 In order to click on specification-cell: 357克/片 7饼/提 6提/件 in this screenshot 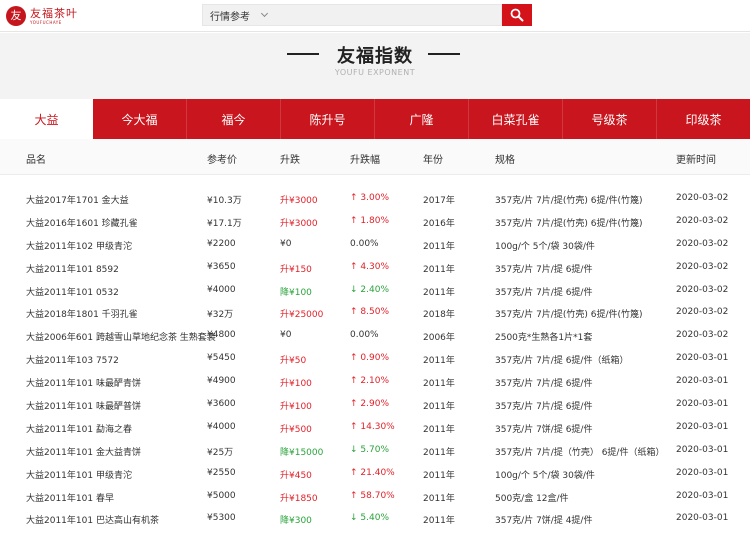, I will do `click(544, 429)`.